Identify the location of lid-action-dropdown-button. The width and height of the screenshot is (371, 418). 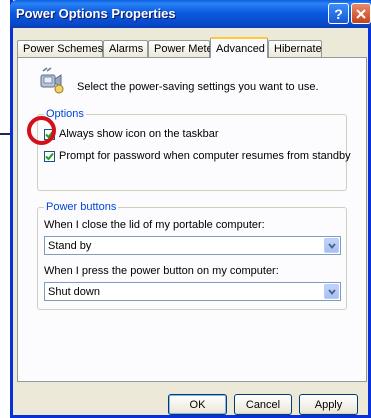
(331, 245).